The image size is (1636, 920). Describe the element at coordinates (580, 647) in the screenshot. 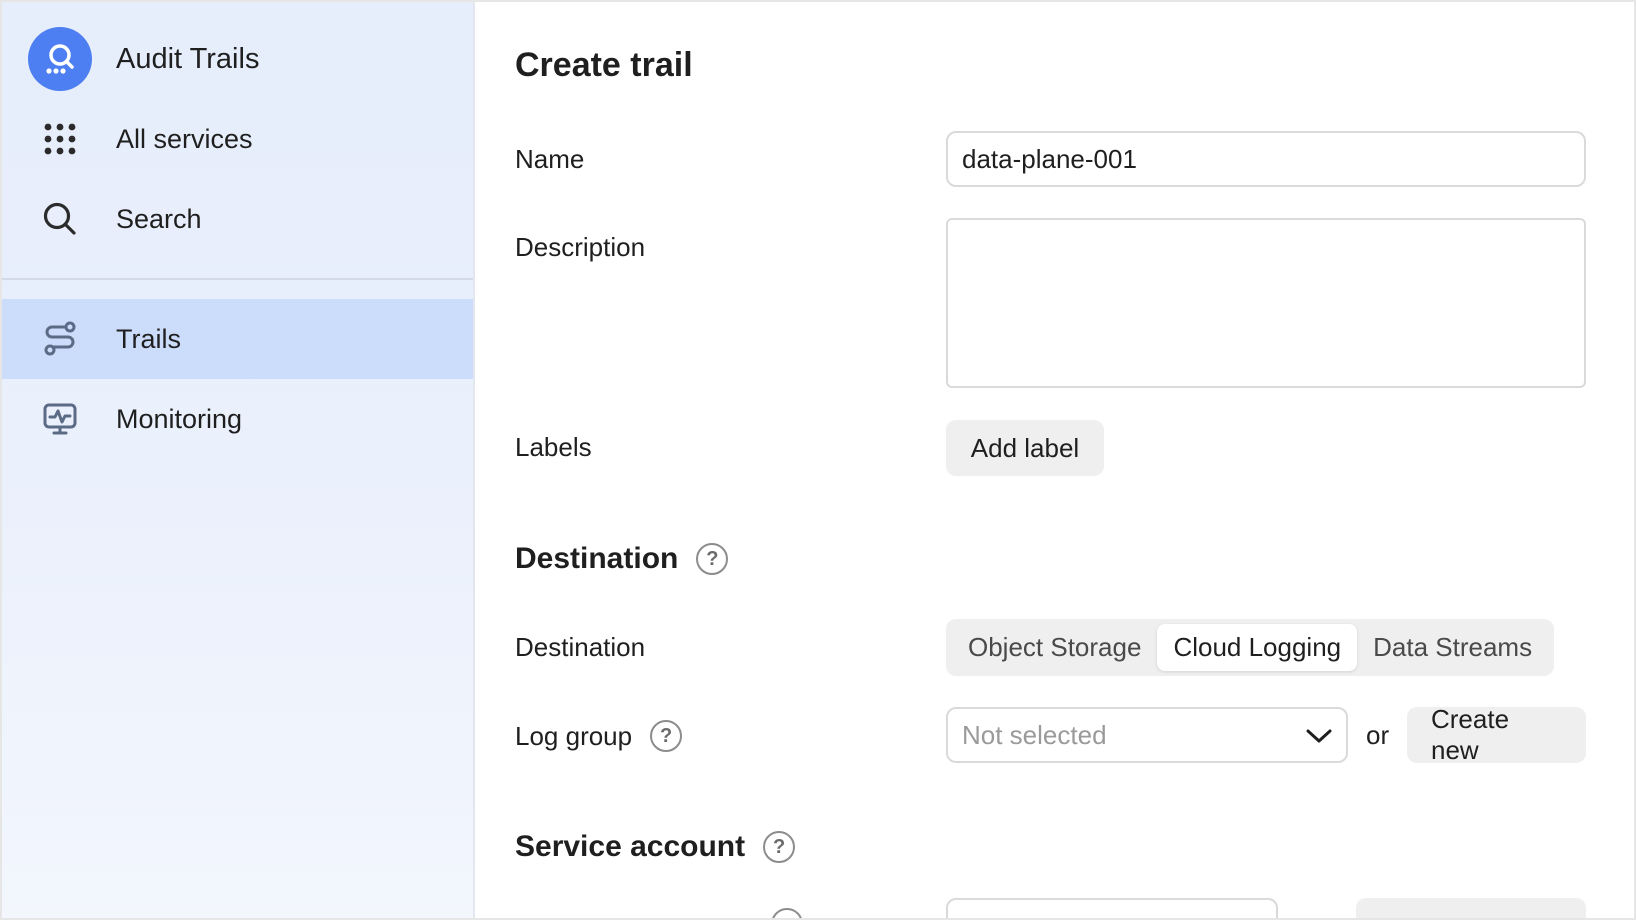

I see `destination-label: Destination` at that location.